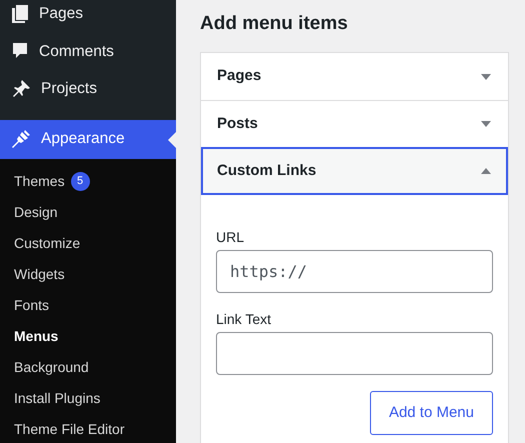 The width and height of the screenshot is (525, 443). Describe the element at coordinates (354, 171) in the screenshot. I see `accordion-header: Custom Links` at that location.